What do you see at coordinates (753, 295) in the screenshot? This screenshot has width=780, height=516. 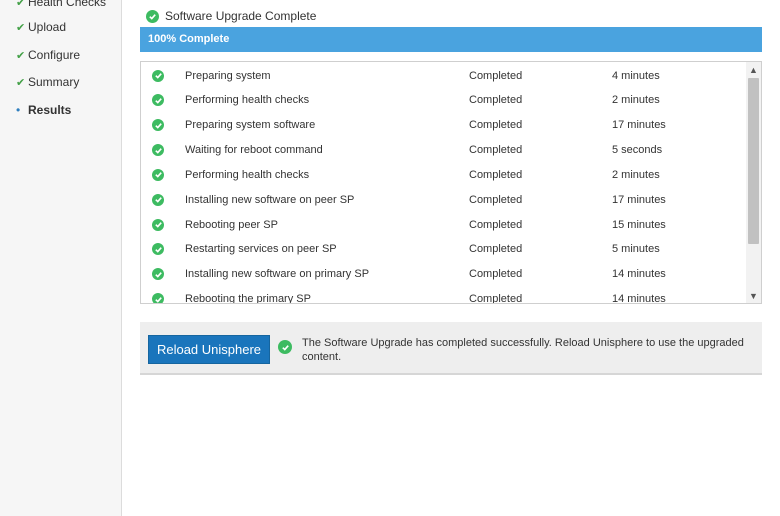 I see `scroll-down-icon: ▼` at bounding box center [753, 295].